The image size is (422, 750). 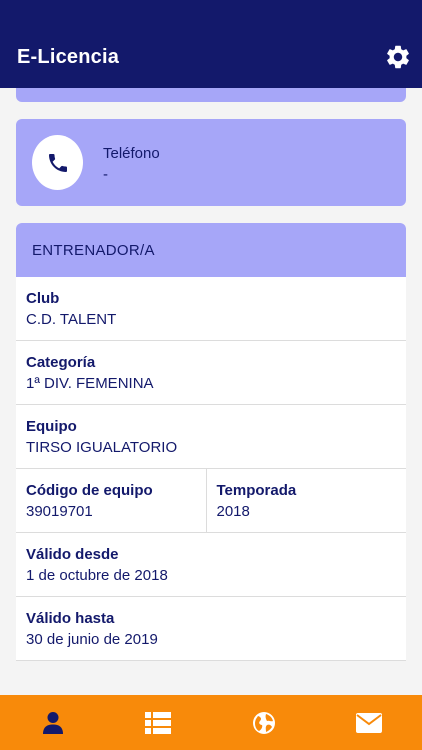 I want to click on nav-tab-mail, so click(x=369, y=722).